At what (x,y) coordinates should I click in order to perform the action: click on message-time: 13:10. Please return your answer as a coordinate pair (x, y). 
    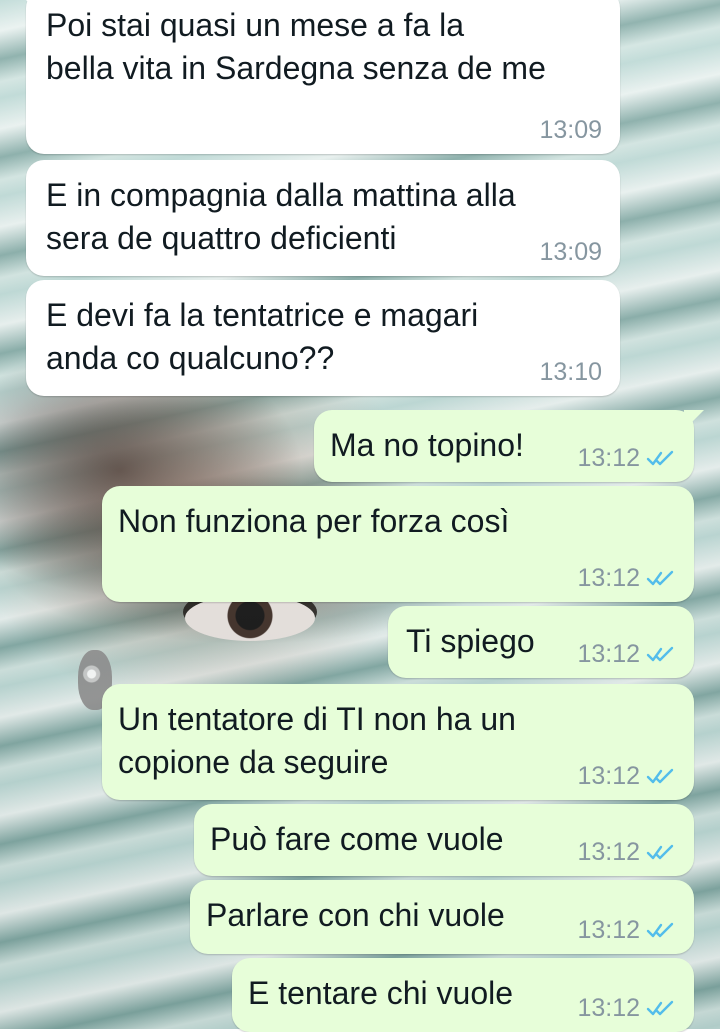
    Looking at the image, I should click on (570, 372).